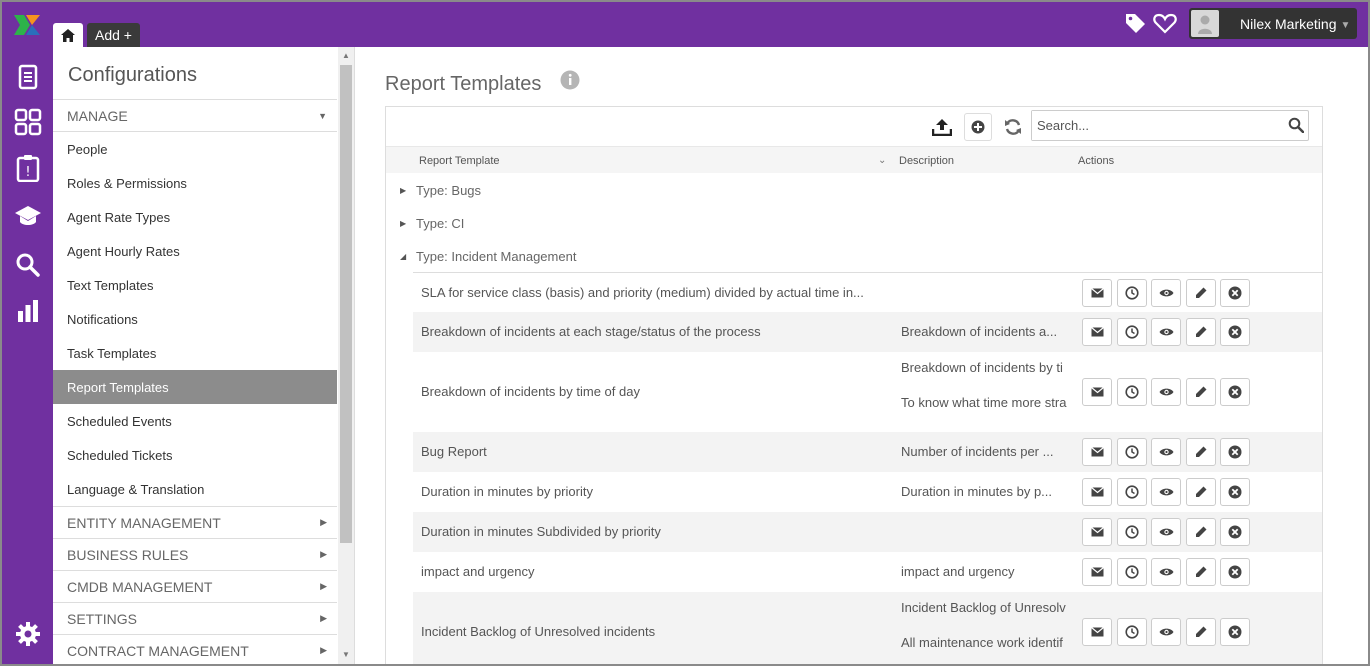  What do you see at coordinates (854, 223) in the screenshot?
I see `group-row-ci: ▶ Type: CI` at bounding box center [854, 223].